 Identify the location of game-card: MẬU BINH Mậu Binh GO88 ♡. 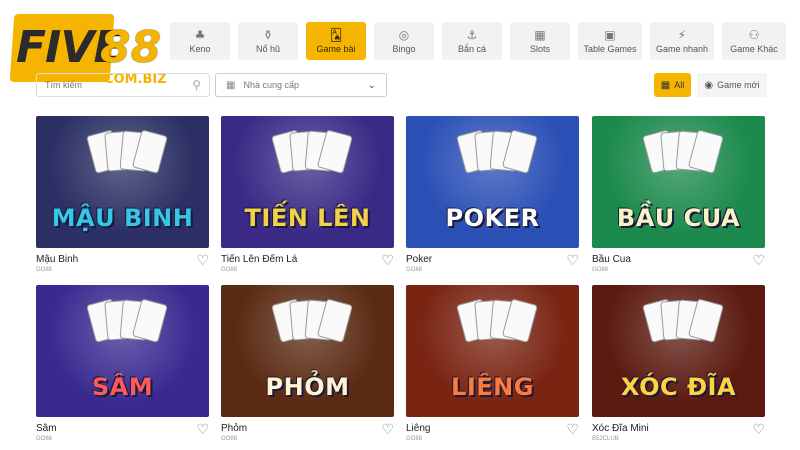
(122, 194).